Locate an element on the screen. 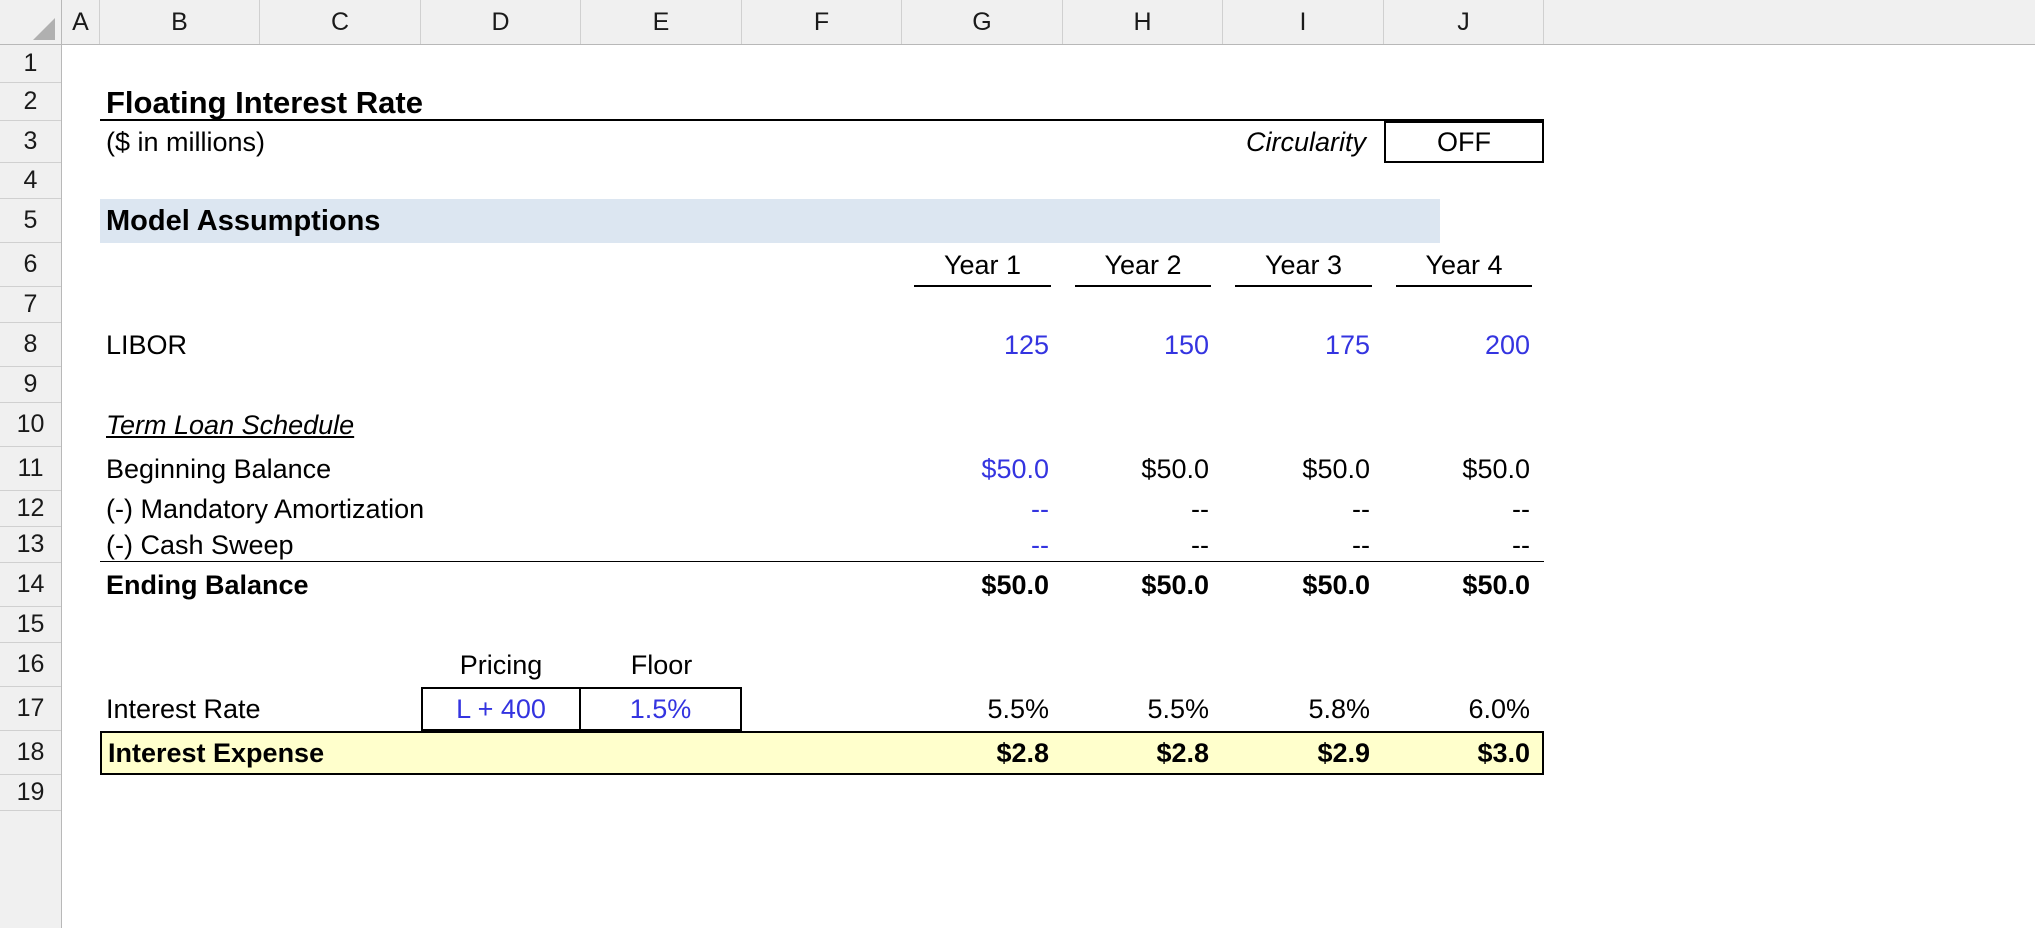 This screenshot has width=2035, height=928. row-header-3: 3 is located at coordinates (30, 142).